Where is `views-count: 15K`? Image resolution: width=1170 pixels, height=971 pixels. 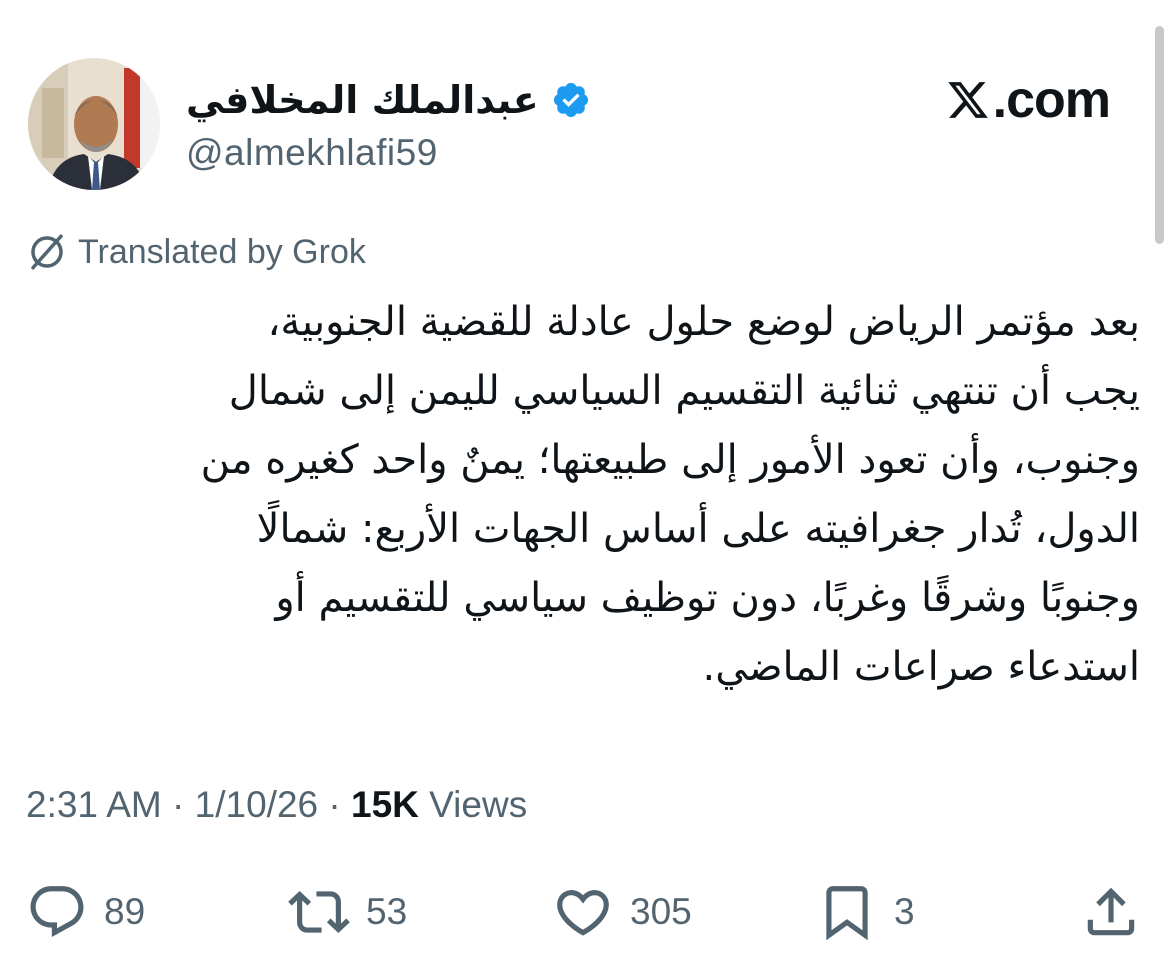 views-count: 15K is located at coordinates (385, 804).